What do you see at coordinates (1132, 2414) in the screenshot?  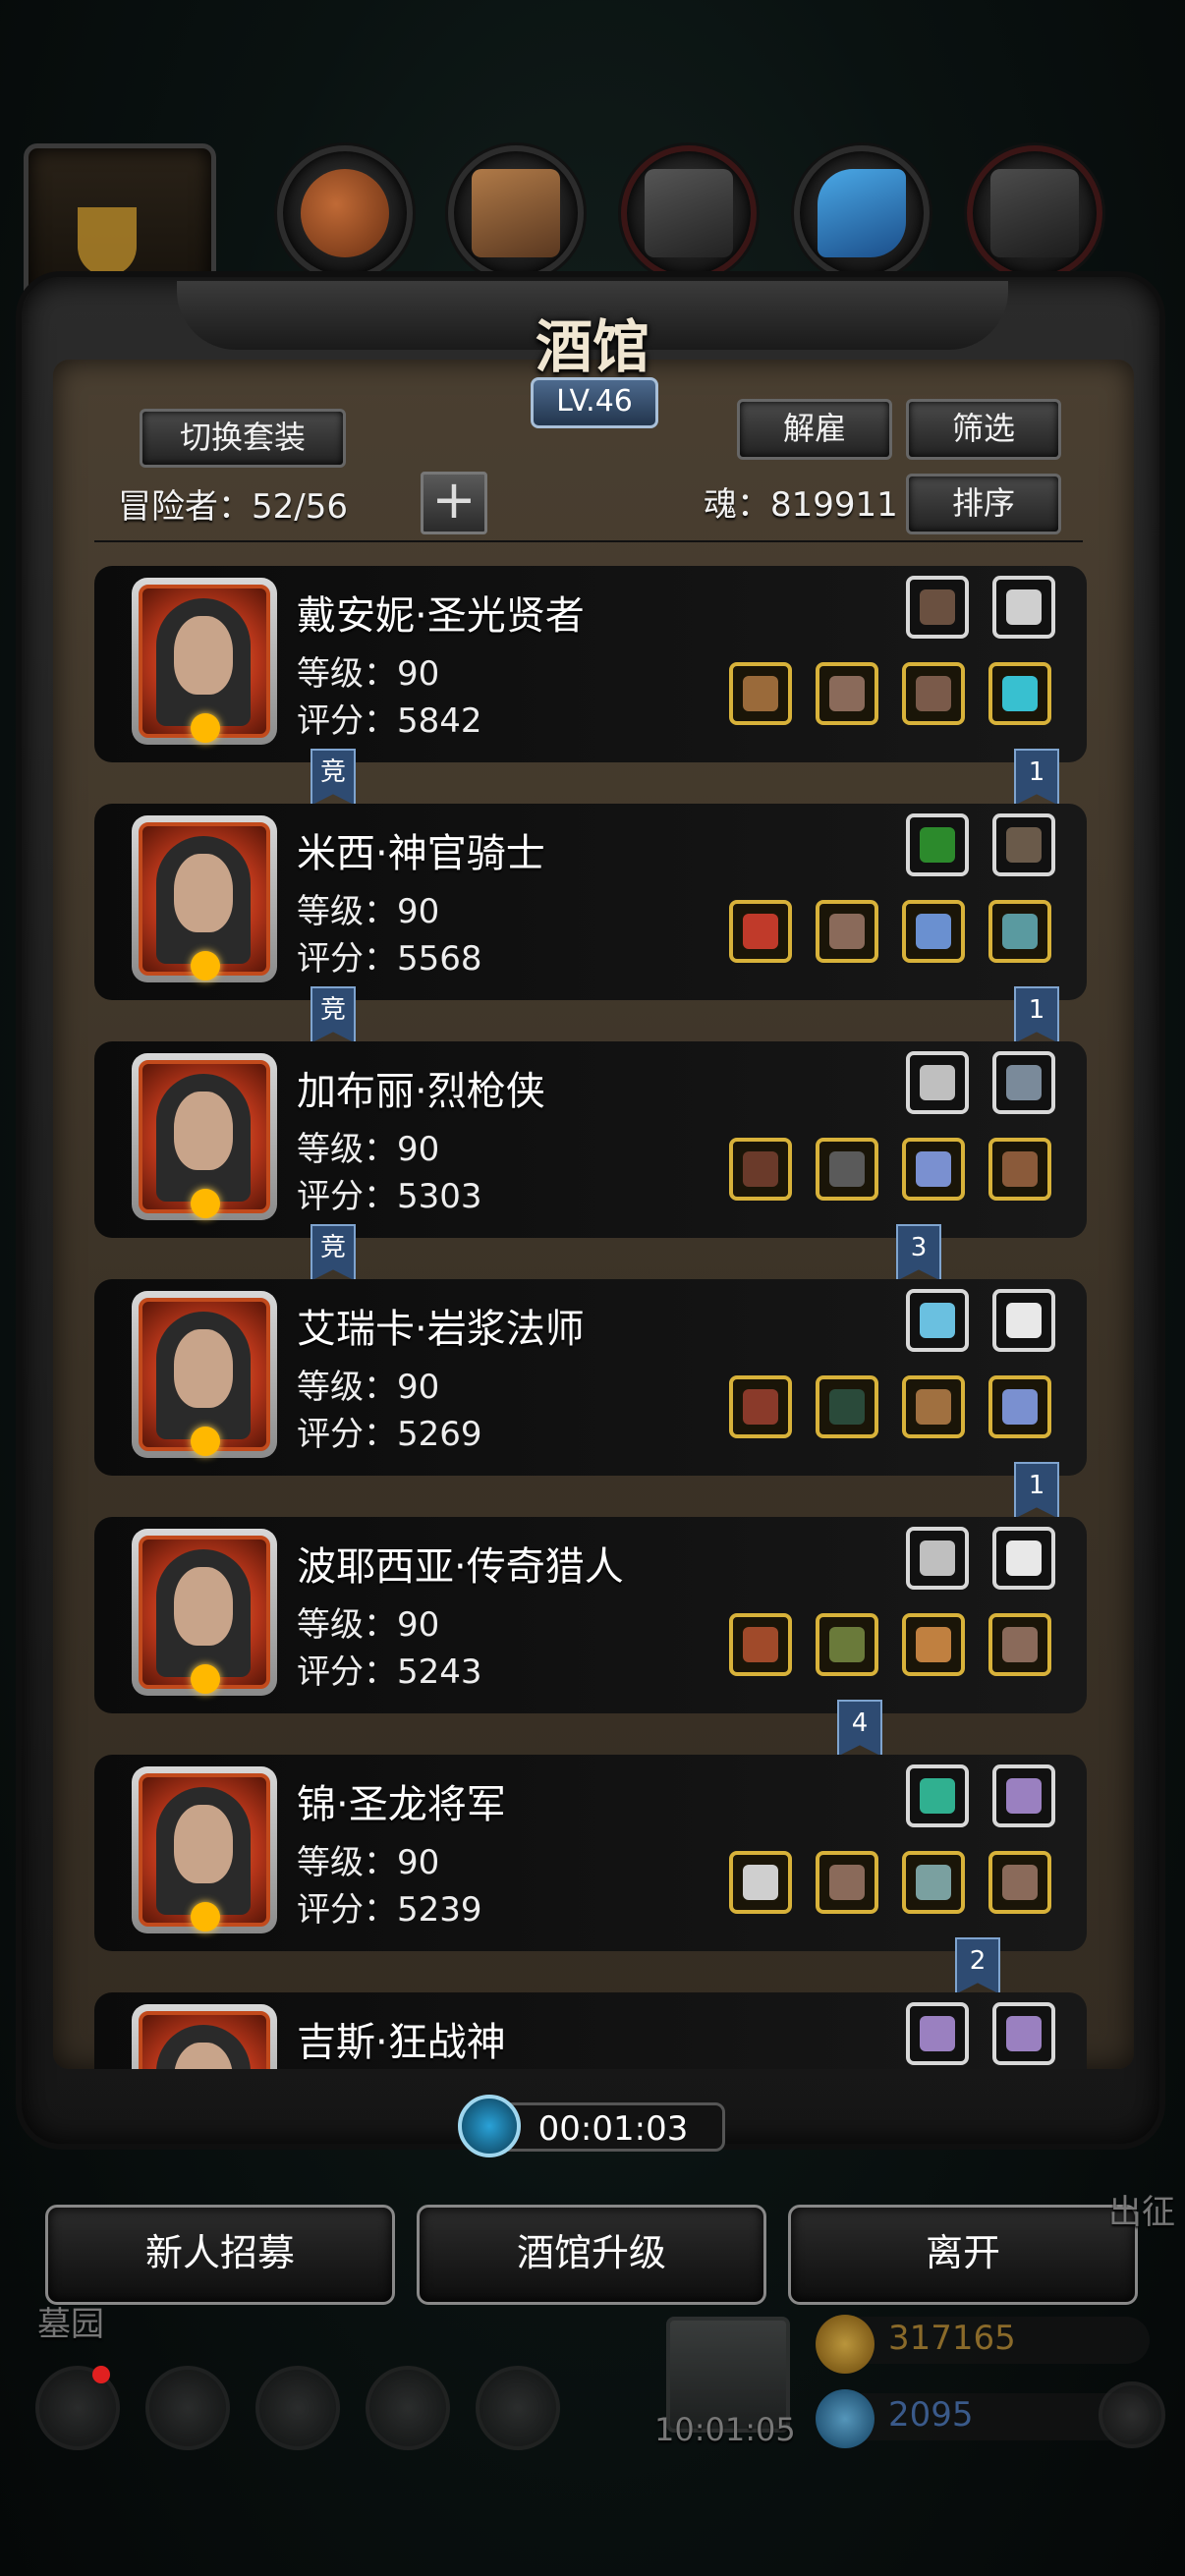 I see `add-gems-icon` at bounding box center [1132, 2414].